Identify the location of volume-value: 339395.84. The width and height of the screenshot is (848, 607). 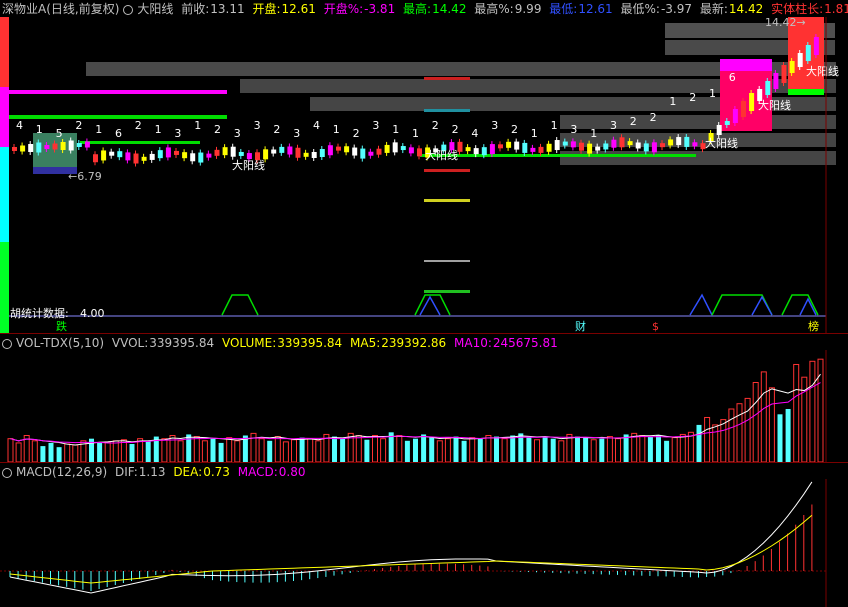
(310, 343).